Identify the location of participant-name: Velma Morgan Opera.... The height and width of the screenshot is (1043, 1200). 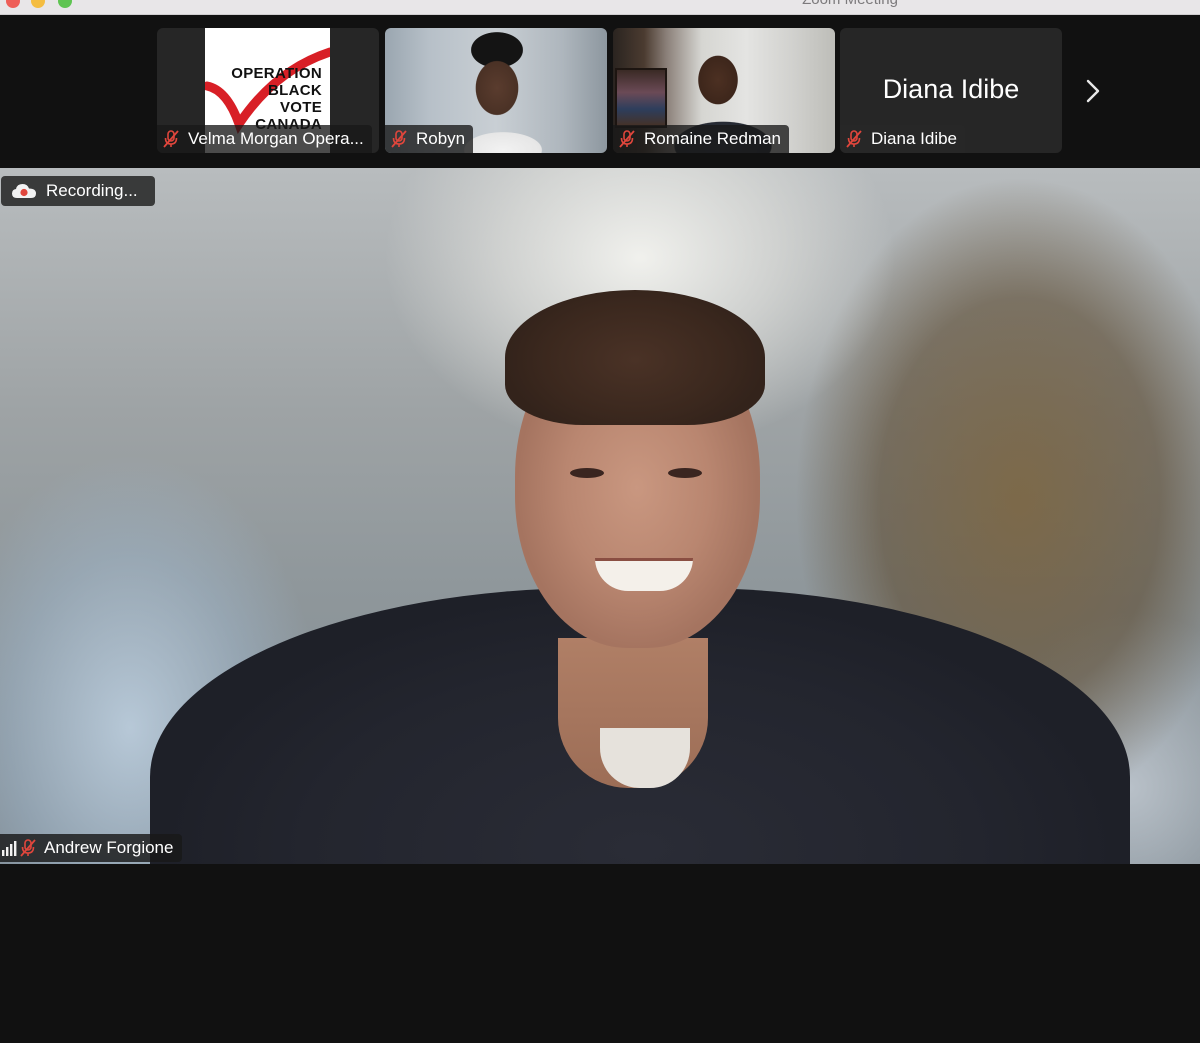
(276, 138).